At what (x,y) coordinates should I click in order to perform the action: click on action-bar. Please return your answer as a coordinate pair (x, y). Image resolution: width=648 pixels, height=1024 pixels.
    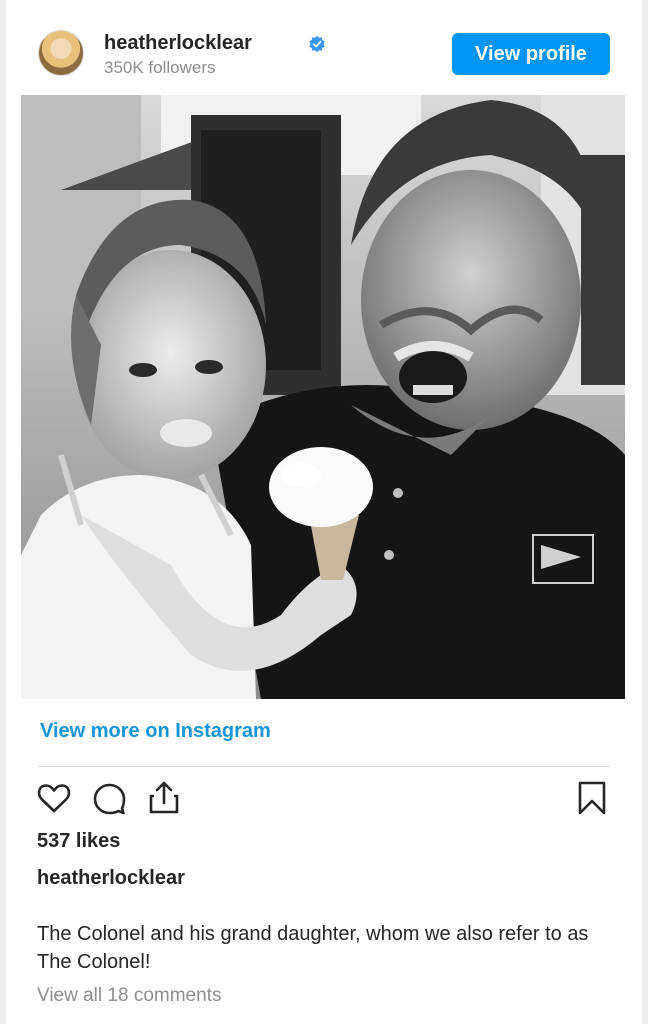
    Looking at the image, I should click on (323, 800).